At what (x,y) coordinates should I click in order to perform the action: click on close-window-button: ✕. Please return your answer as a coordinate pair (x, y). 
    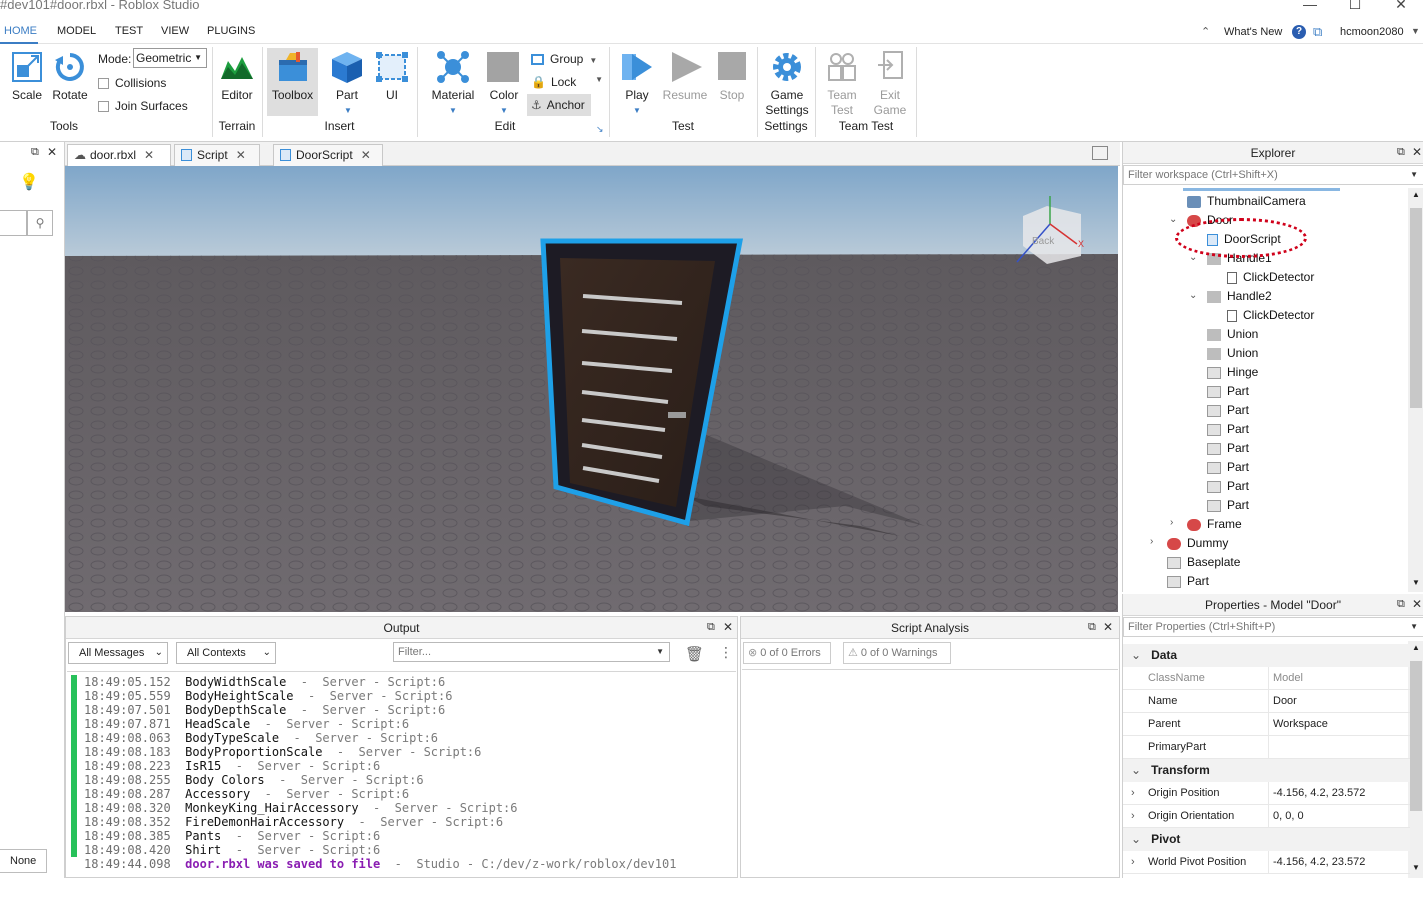
    Looking at the image, I should click on (1401, 8).